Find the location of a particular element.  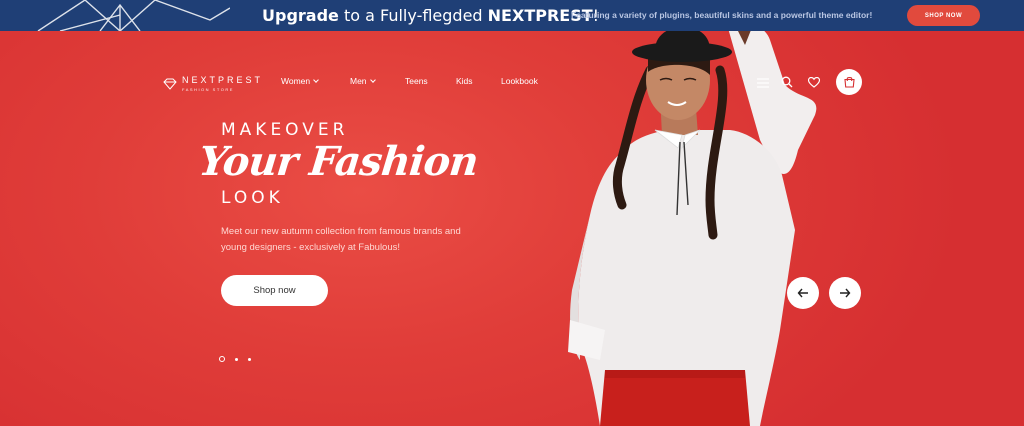

promo-shop-now-button: SHOP NOW is located at coordinates (943, 15).